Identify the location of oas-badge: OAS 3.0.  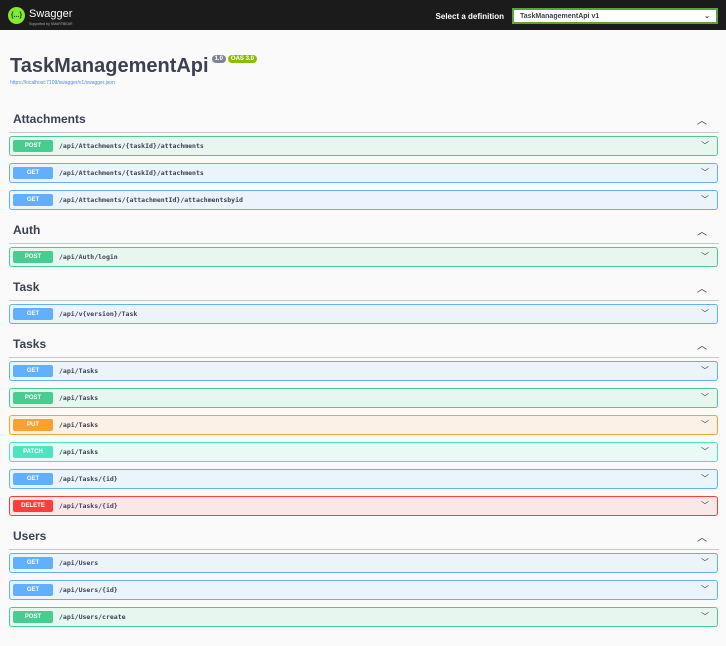
(242, 59).